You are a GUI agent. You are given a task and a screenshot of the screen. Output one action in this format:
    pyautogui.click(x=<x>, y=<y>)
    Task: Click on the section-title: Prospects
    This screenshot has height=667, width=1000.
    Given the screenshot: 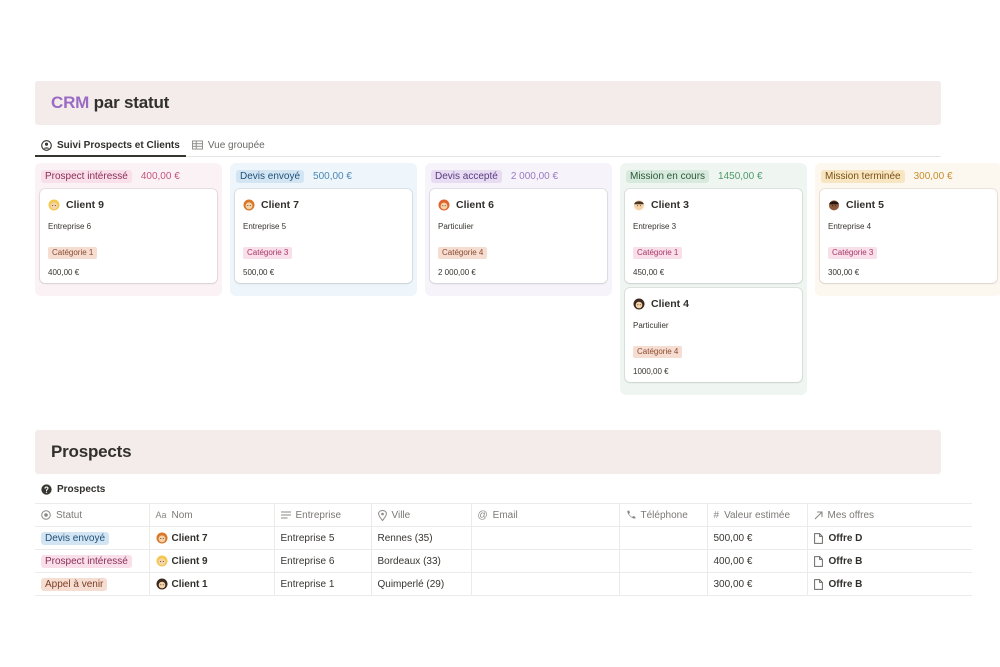 What is the action you would take?
    pyautogui.click(x=91, y=451)
    